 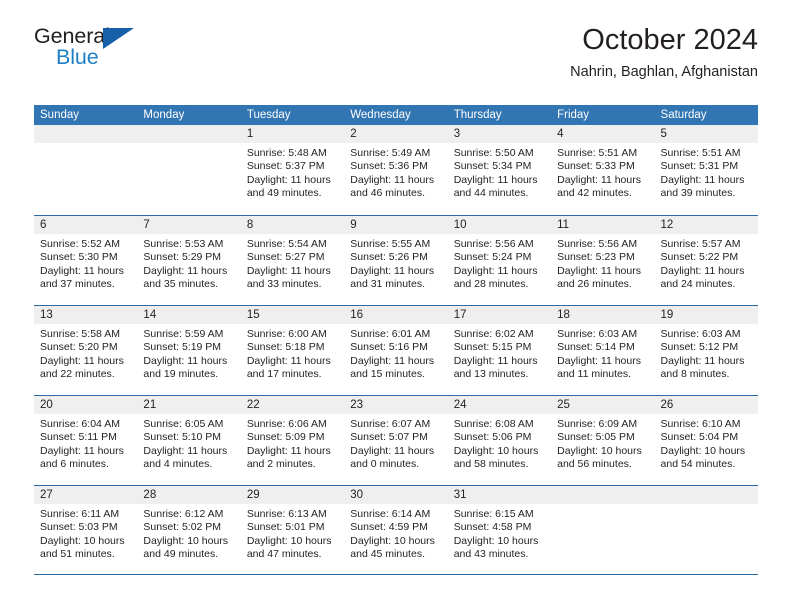 I want to click on sunset-text: Sunset: 5:23 PM, so click(x=596, y=257).